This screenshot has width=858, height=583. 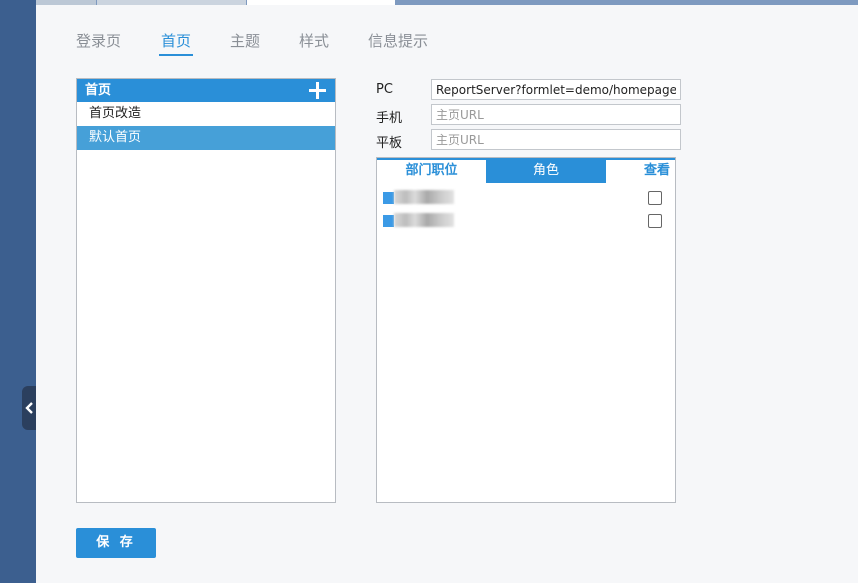 I want to click on collapse-sidebar-button, so click(x=29, y=408).